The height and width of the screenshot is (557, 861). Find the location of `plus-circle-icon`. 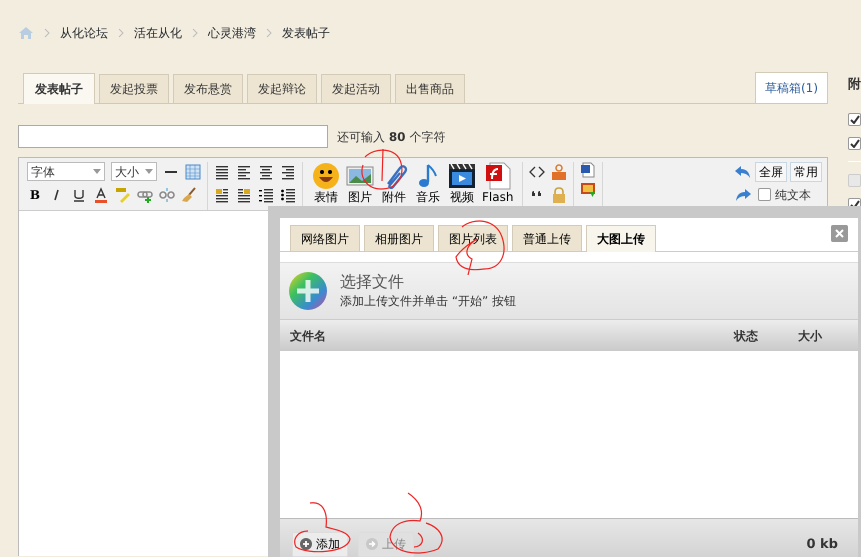

plus-circle-icon is located at coordinates (306, 544).